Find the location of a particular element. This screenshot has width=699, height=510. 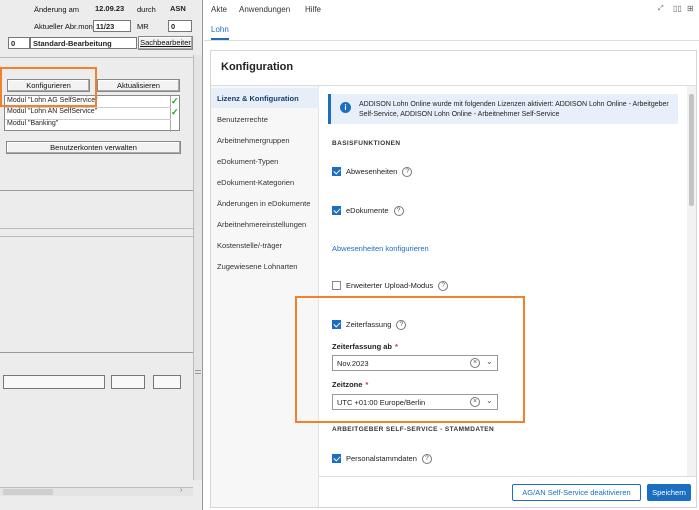

menu-anwendungen: Anwendungen is located at coordinates (264, 9).